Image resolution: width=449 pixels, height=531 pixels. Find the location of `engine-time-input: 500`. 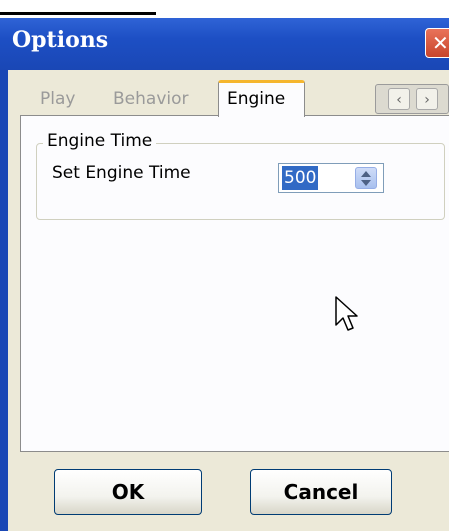

engine-time-input: 500 is located at coordinates (300, 178).